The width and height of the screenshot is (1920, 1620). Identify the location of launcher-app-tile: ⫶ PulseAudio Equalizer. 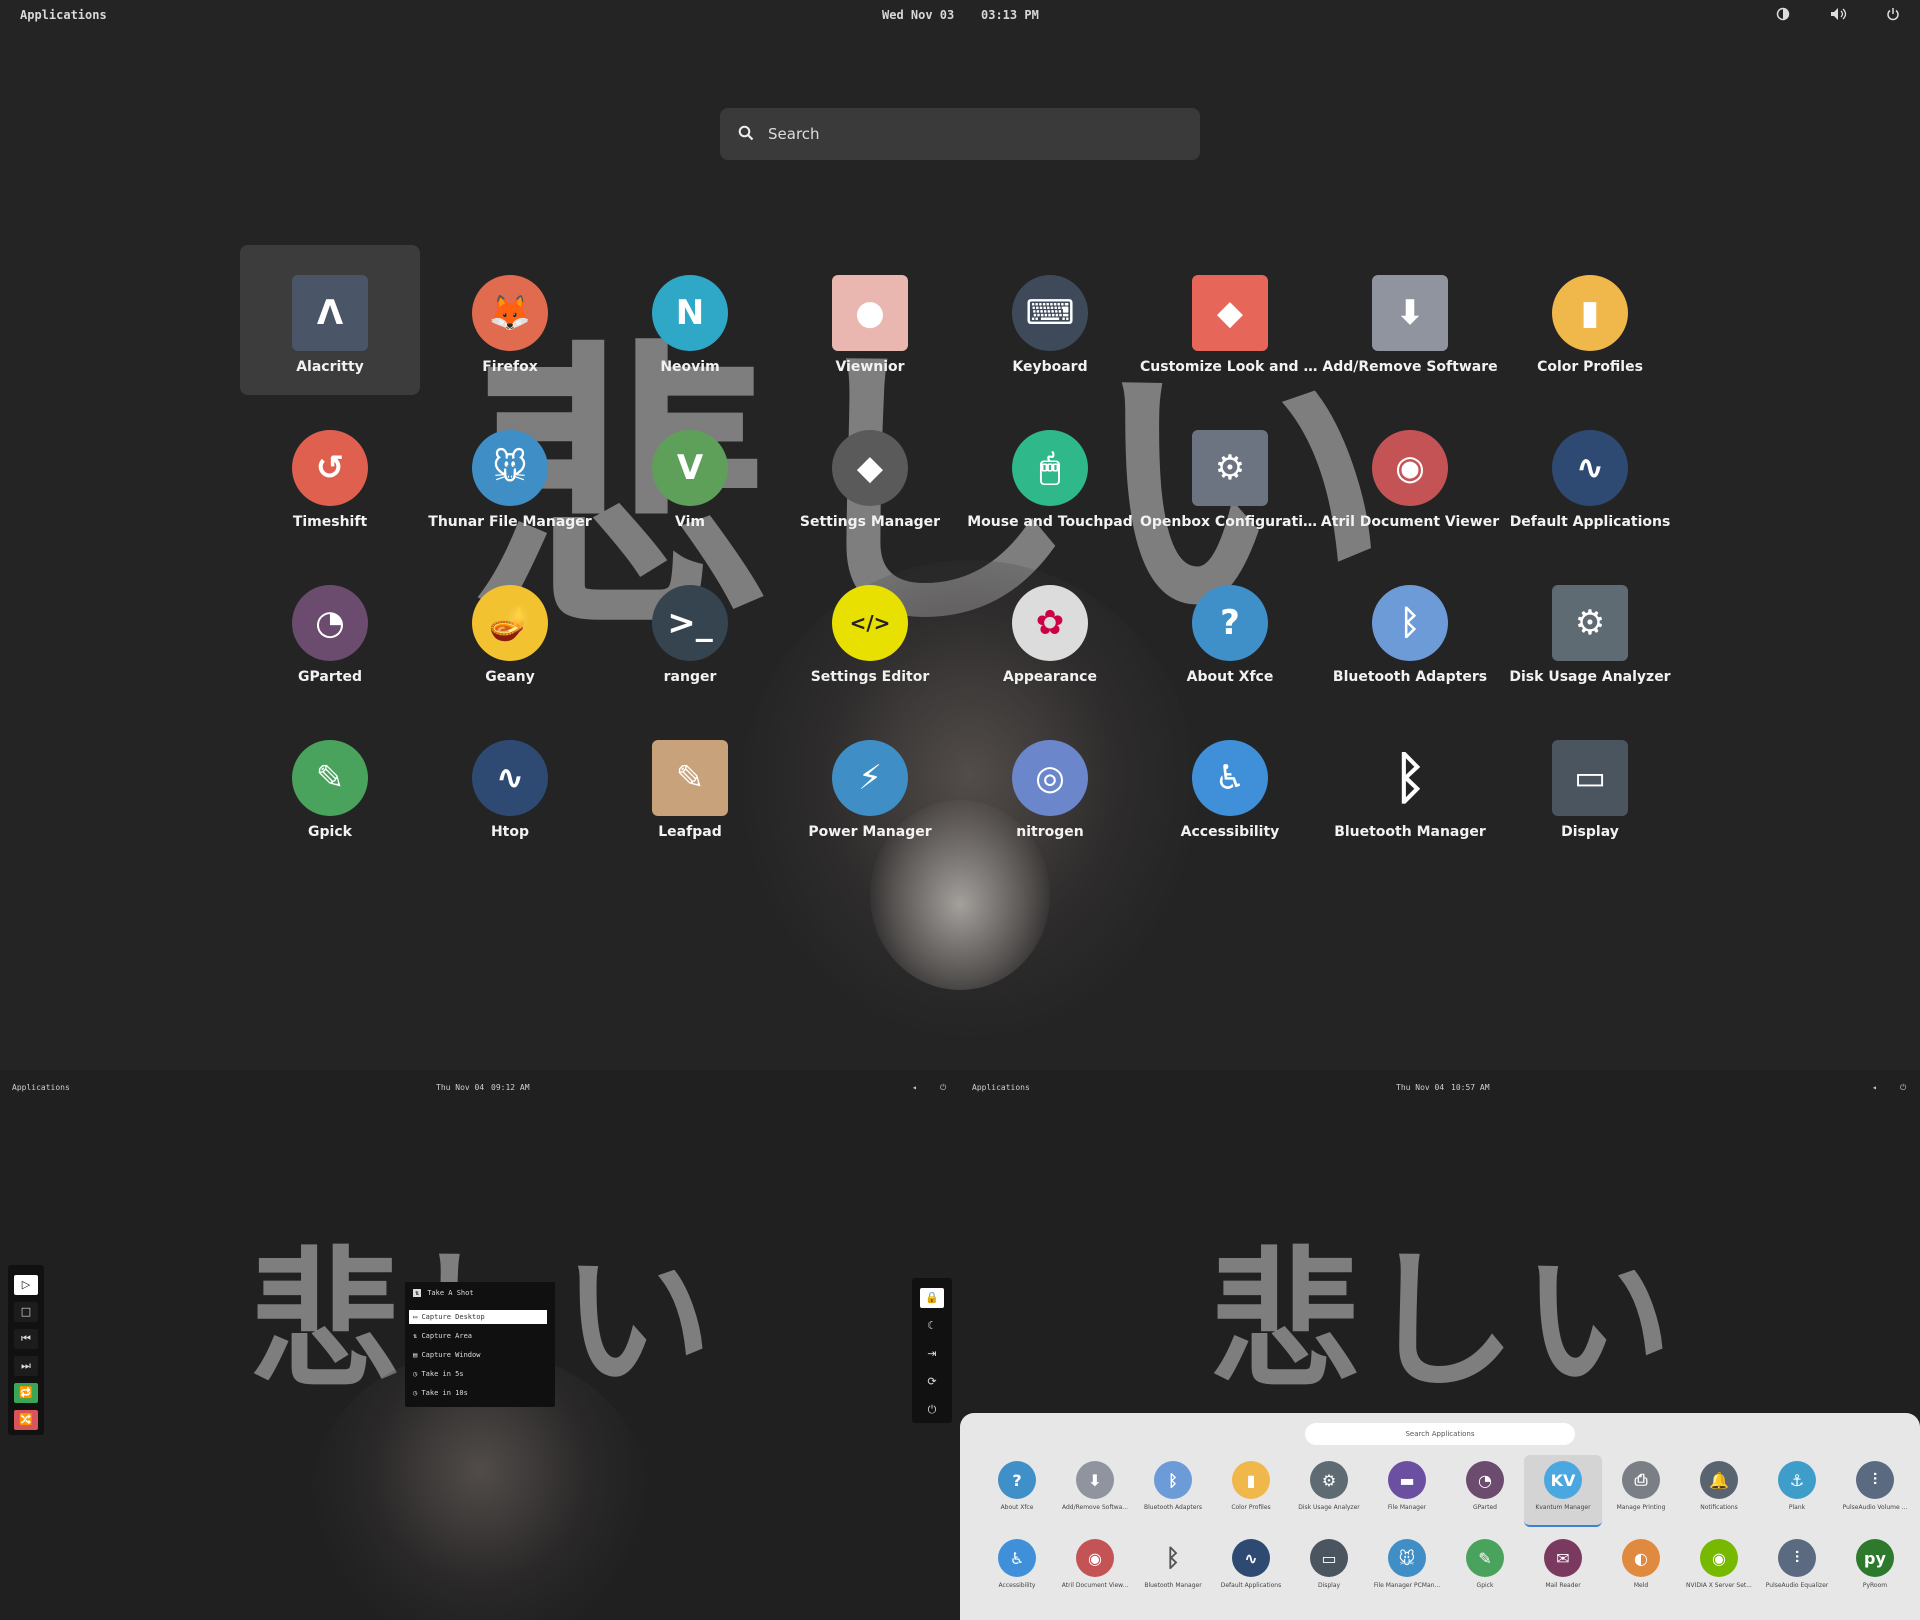
(1797, 1568).